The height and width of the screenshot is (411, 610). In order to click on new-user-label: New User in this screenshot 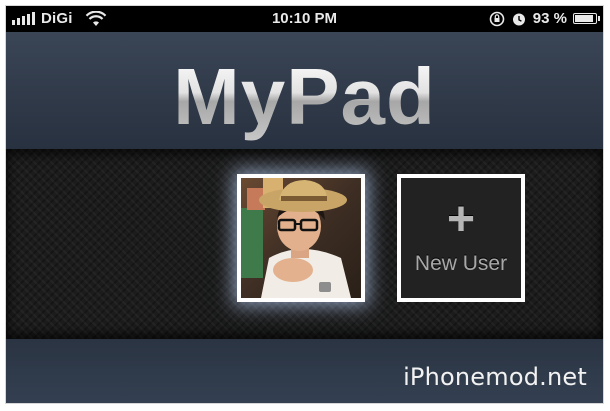, I will do `click(461, 263)`.